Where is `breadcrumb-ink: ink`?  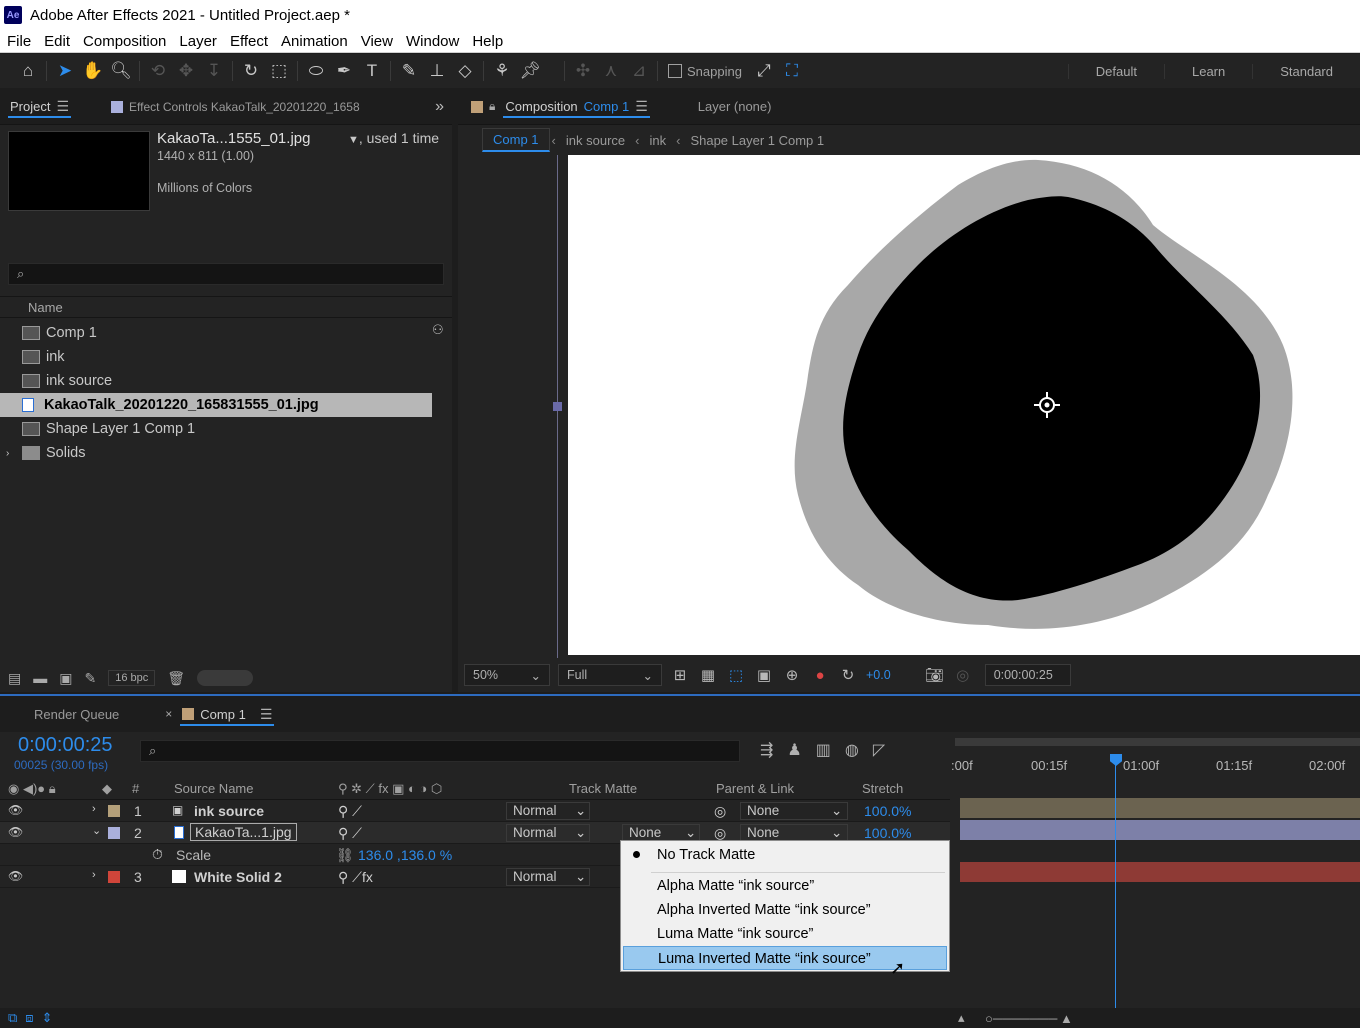
breadcrumb-ink: ink is located at coordinates (657, 140).